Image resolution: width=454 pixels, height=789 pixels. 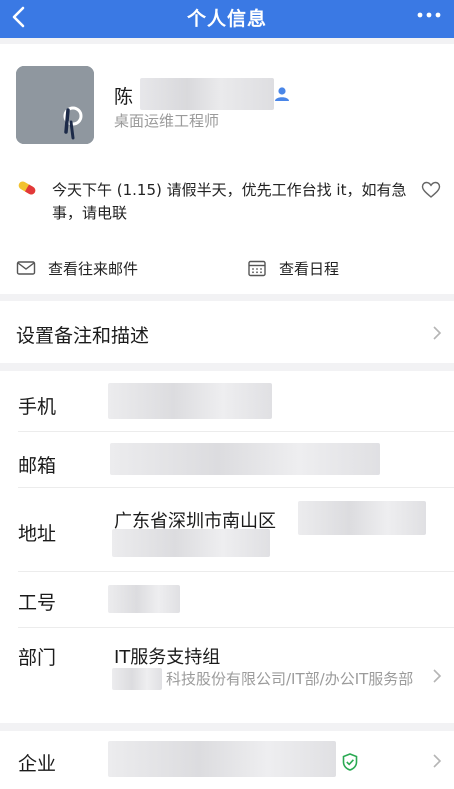 I want to click on avatar-image, so click(x=55, y=105).